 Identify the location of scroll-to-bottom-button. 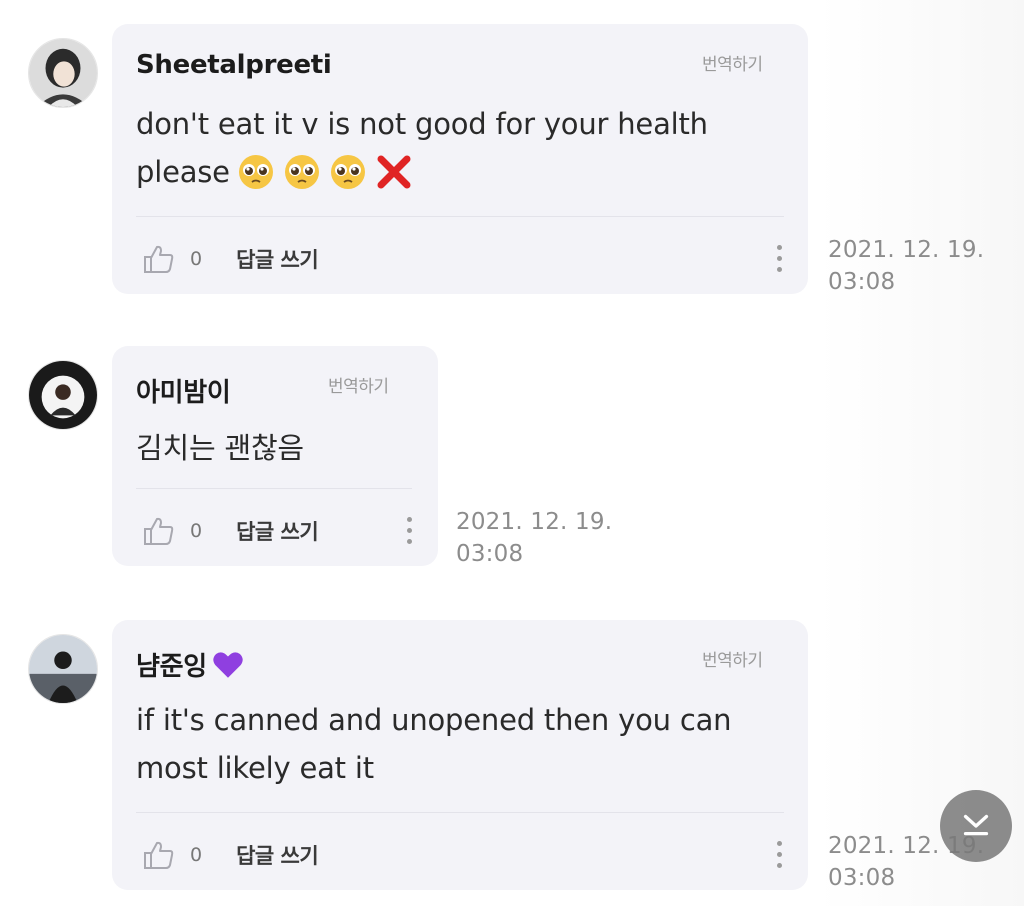
(976, 826).